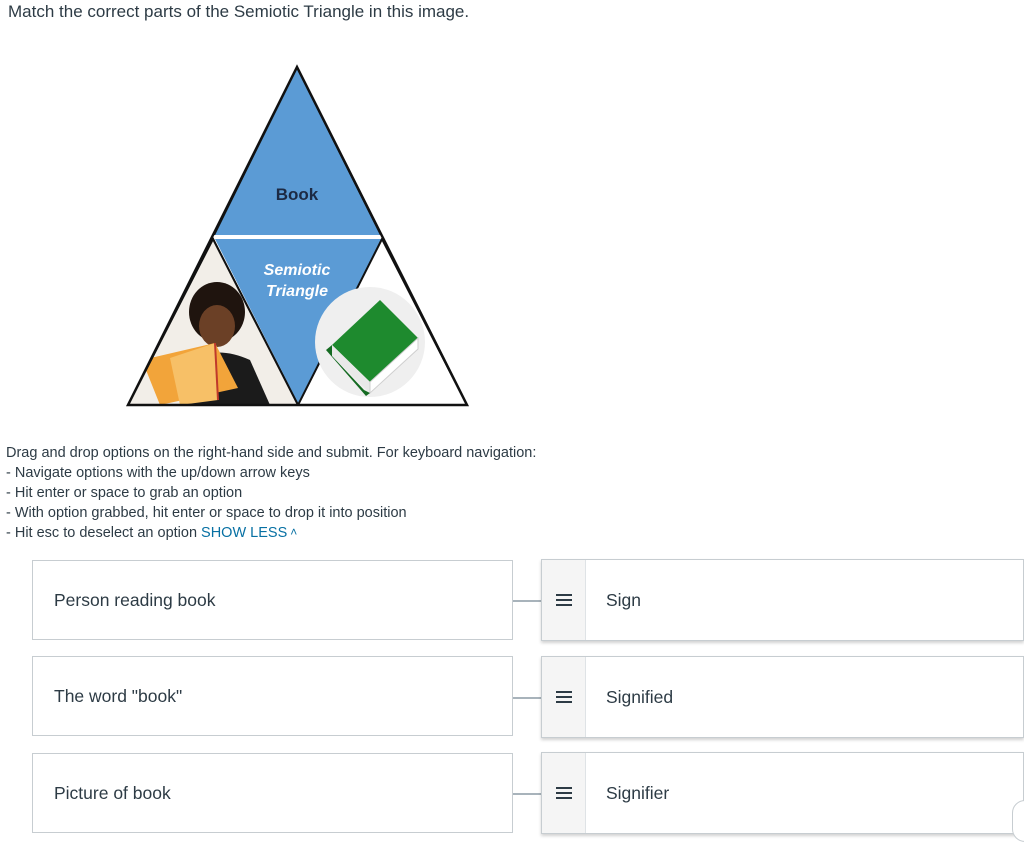 Image resolution: width=1024 pixels, height=843 pixels. I want to click on scroll-button, so click(1018, 821).